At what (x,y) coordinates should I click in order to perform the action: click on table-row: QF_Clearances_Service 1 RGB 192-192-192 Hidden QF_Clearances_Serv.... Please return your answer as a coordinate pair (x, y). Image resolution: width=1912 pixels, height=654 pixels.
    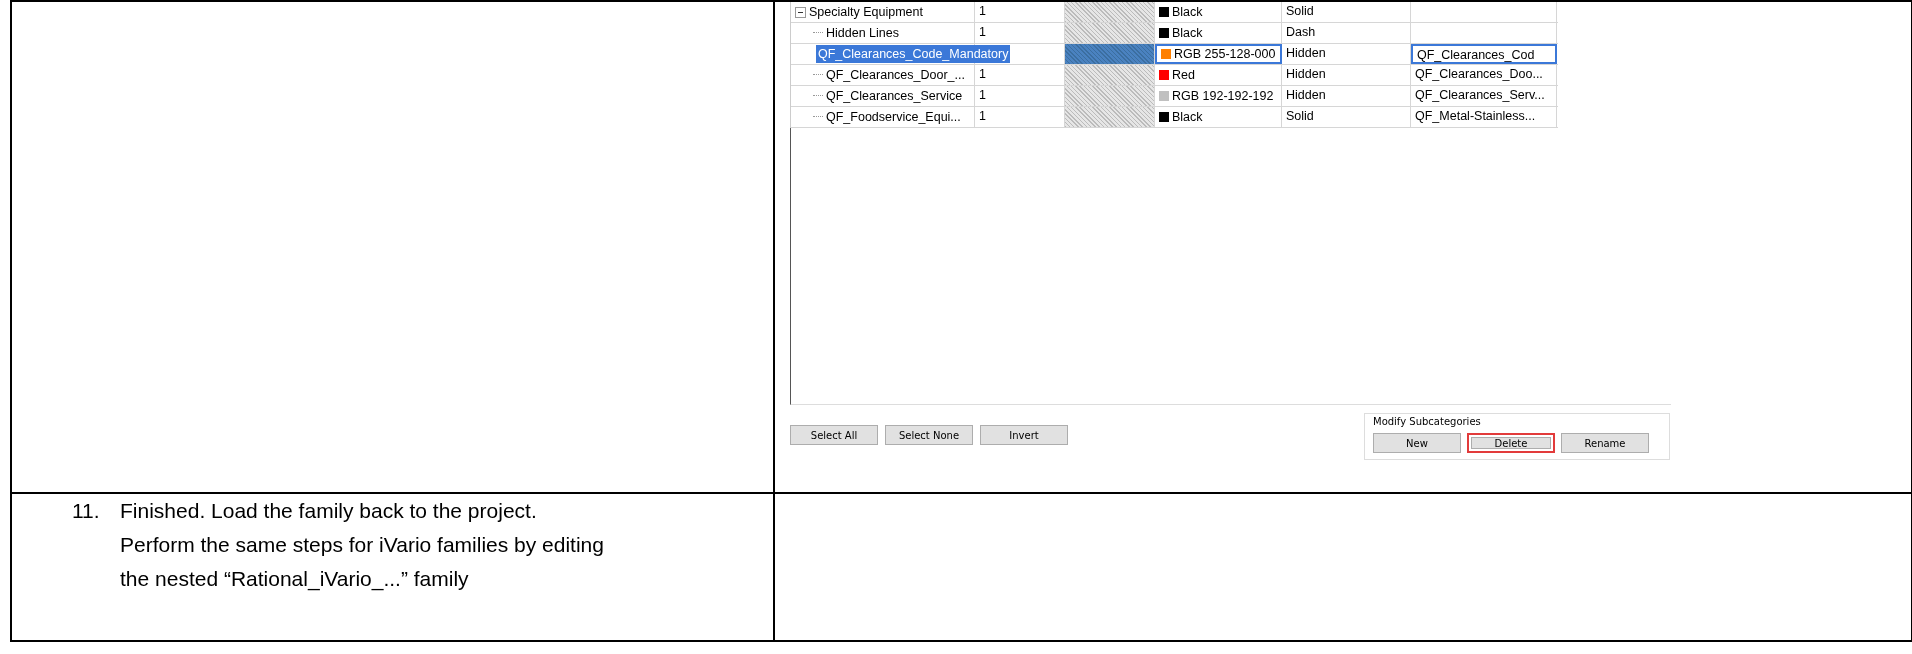
    Looking at the image, I should click on (1174, 96).